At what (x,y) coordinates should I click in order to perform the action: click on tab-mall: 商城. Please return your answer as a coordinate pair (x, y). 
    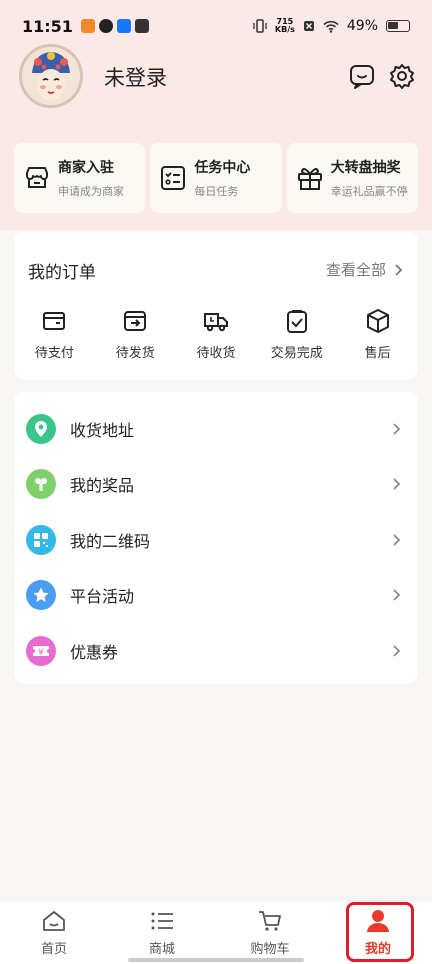
    Looking at the image, I should click on (162, 932).